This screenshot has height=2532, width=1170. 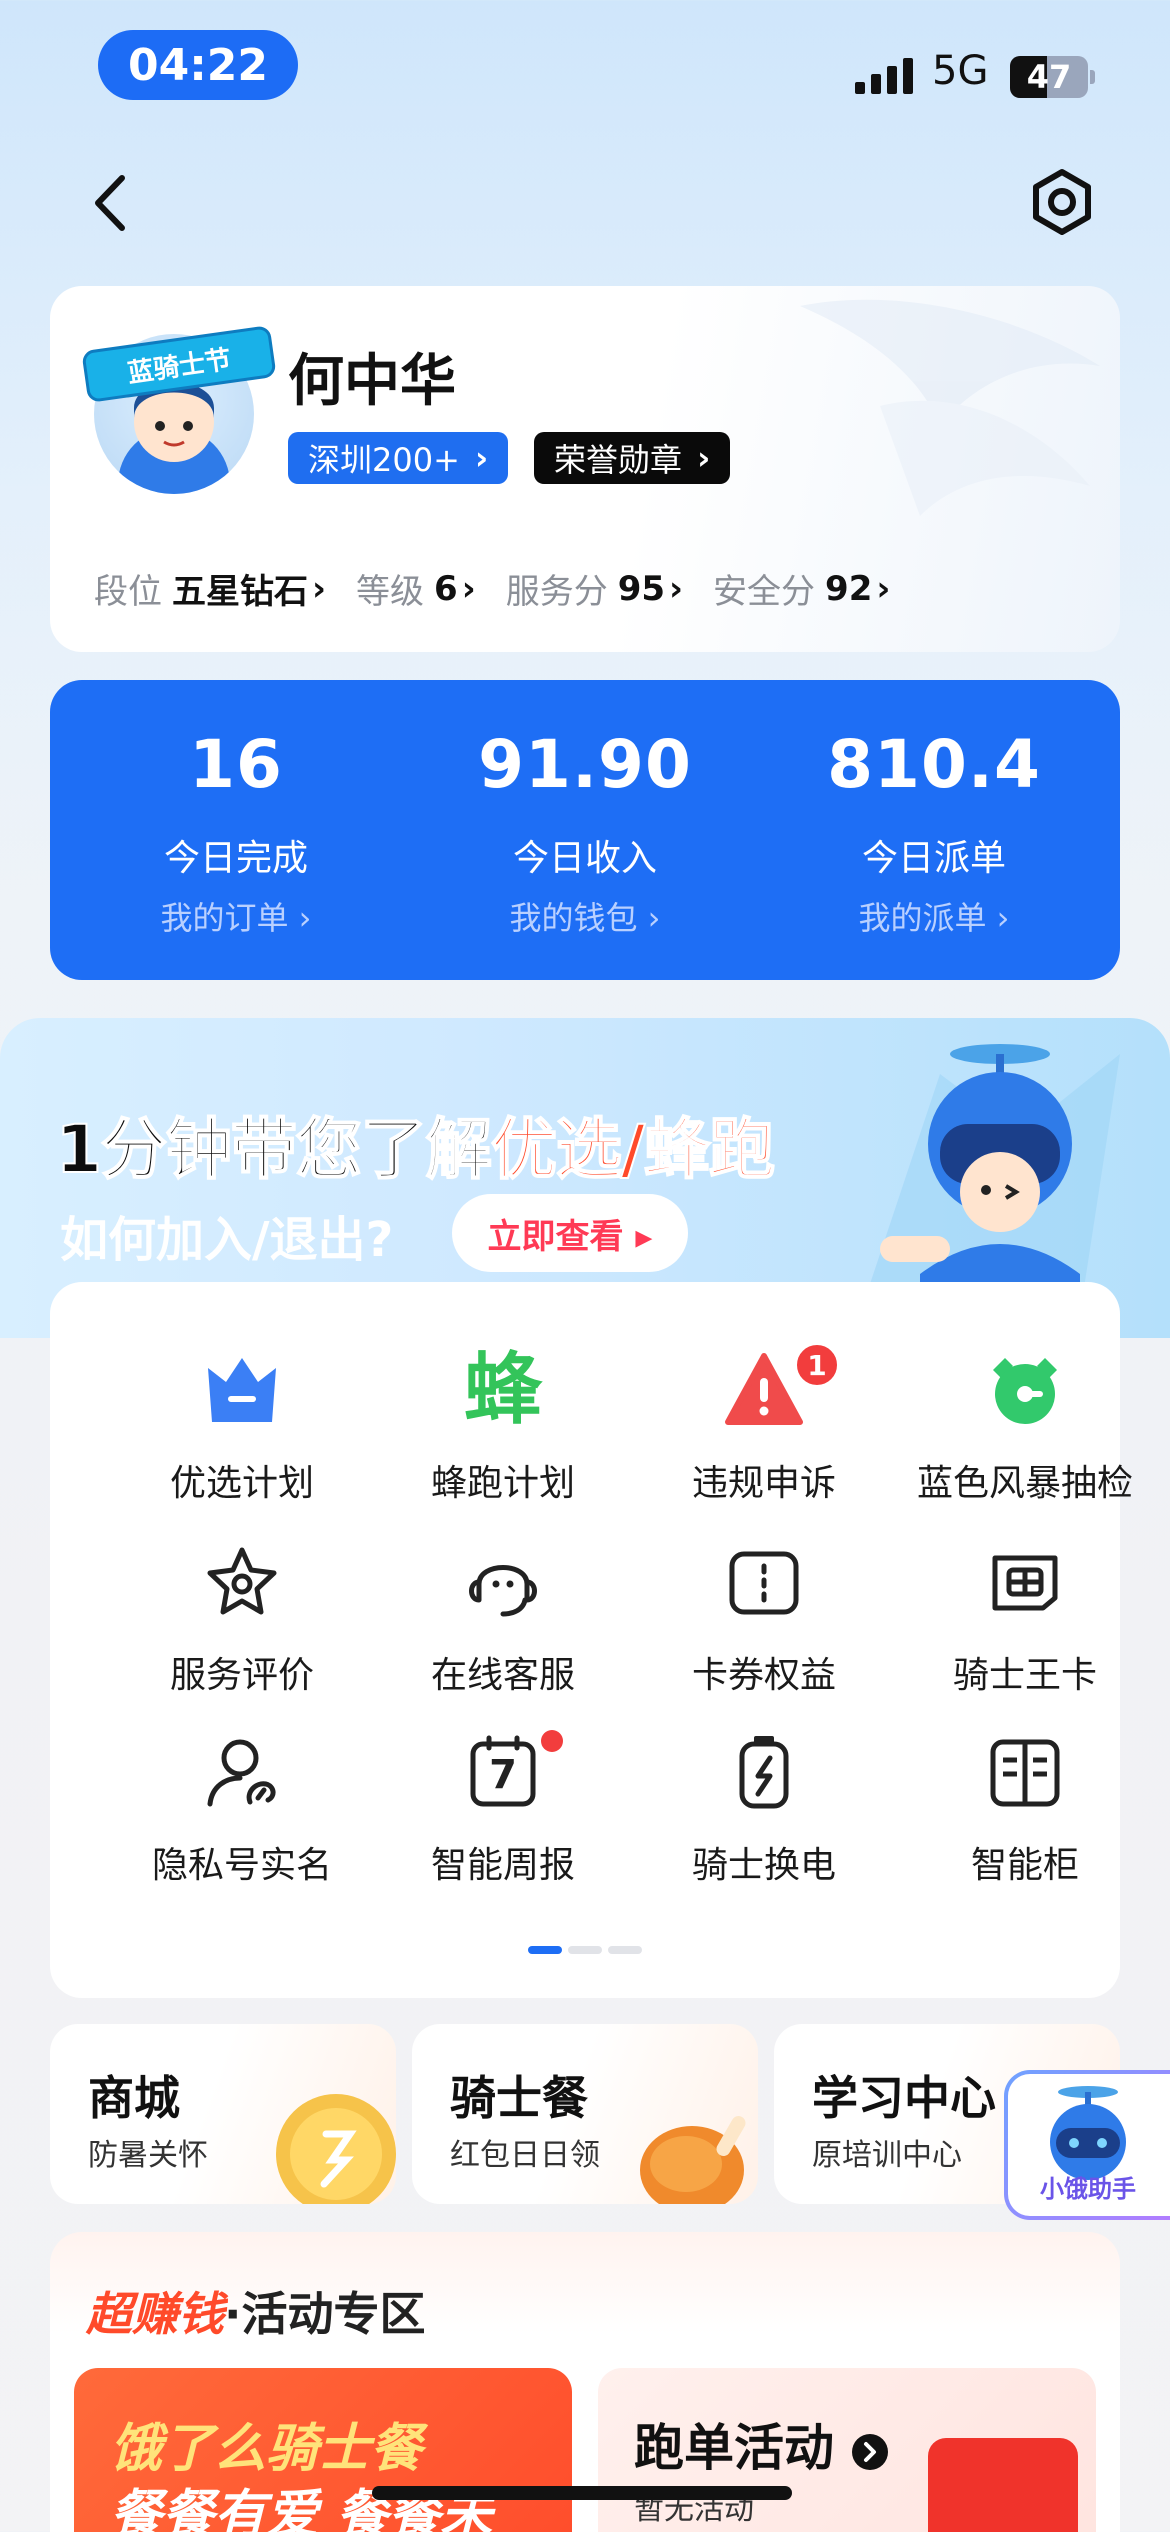 I want to click on stat-rank: 段位 五星钻石 ›, so click(x=210, y=588).